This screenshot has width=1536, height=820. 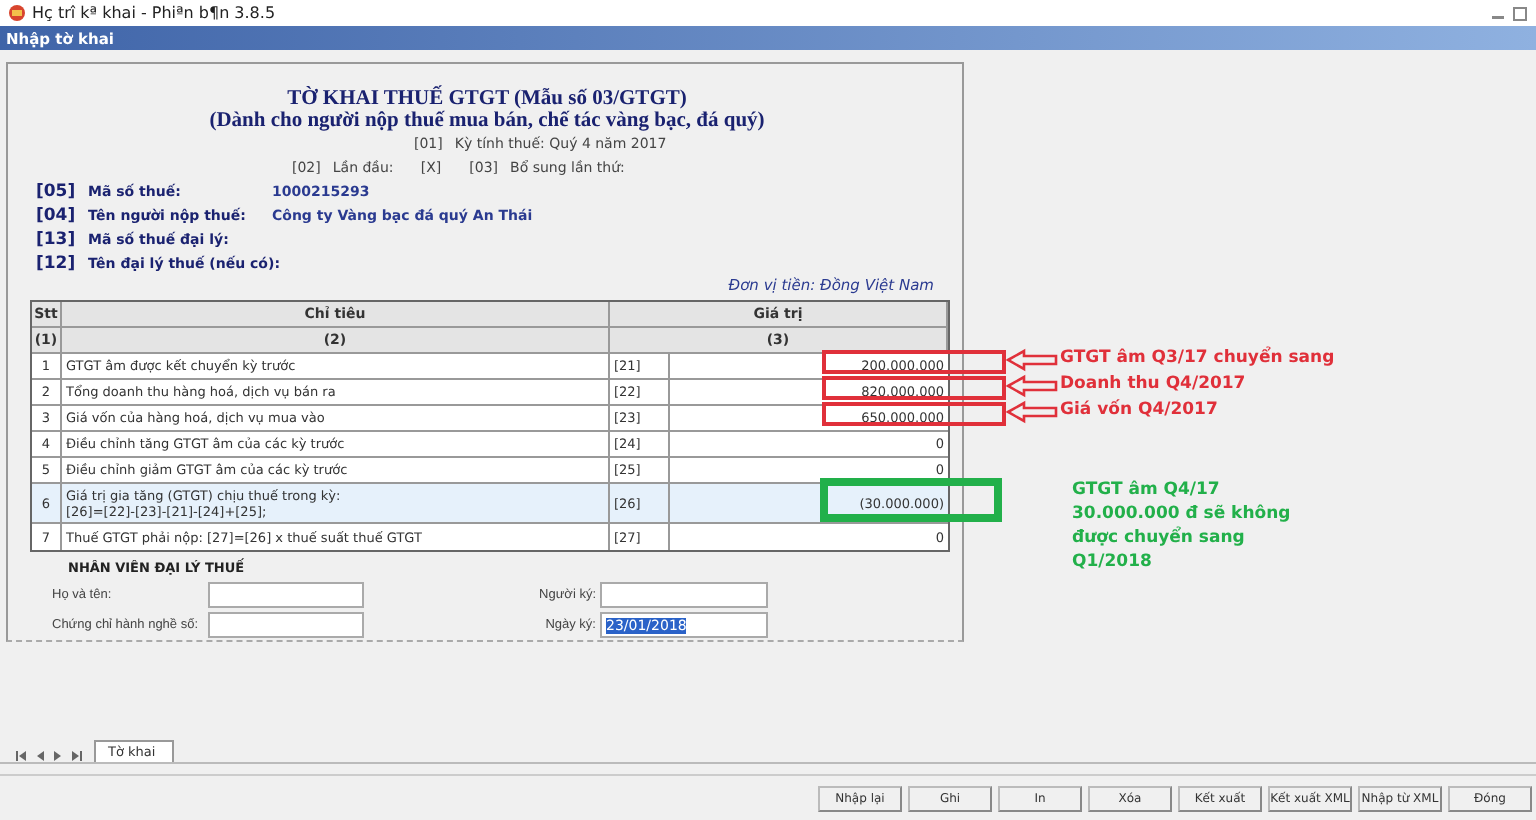 What do you see at coordinates (17, 13) in the screenshot?
I see `app-icon` at bounding box center [17, 13].